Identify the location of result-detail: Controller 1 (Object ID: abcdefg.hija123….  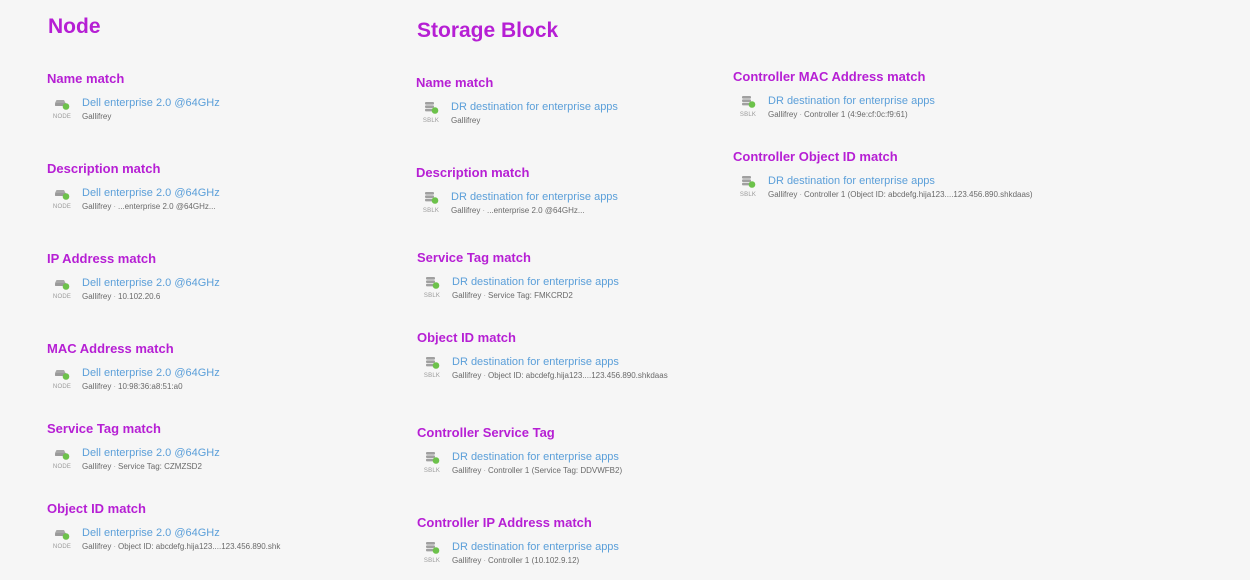
(918, 194).